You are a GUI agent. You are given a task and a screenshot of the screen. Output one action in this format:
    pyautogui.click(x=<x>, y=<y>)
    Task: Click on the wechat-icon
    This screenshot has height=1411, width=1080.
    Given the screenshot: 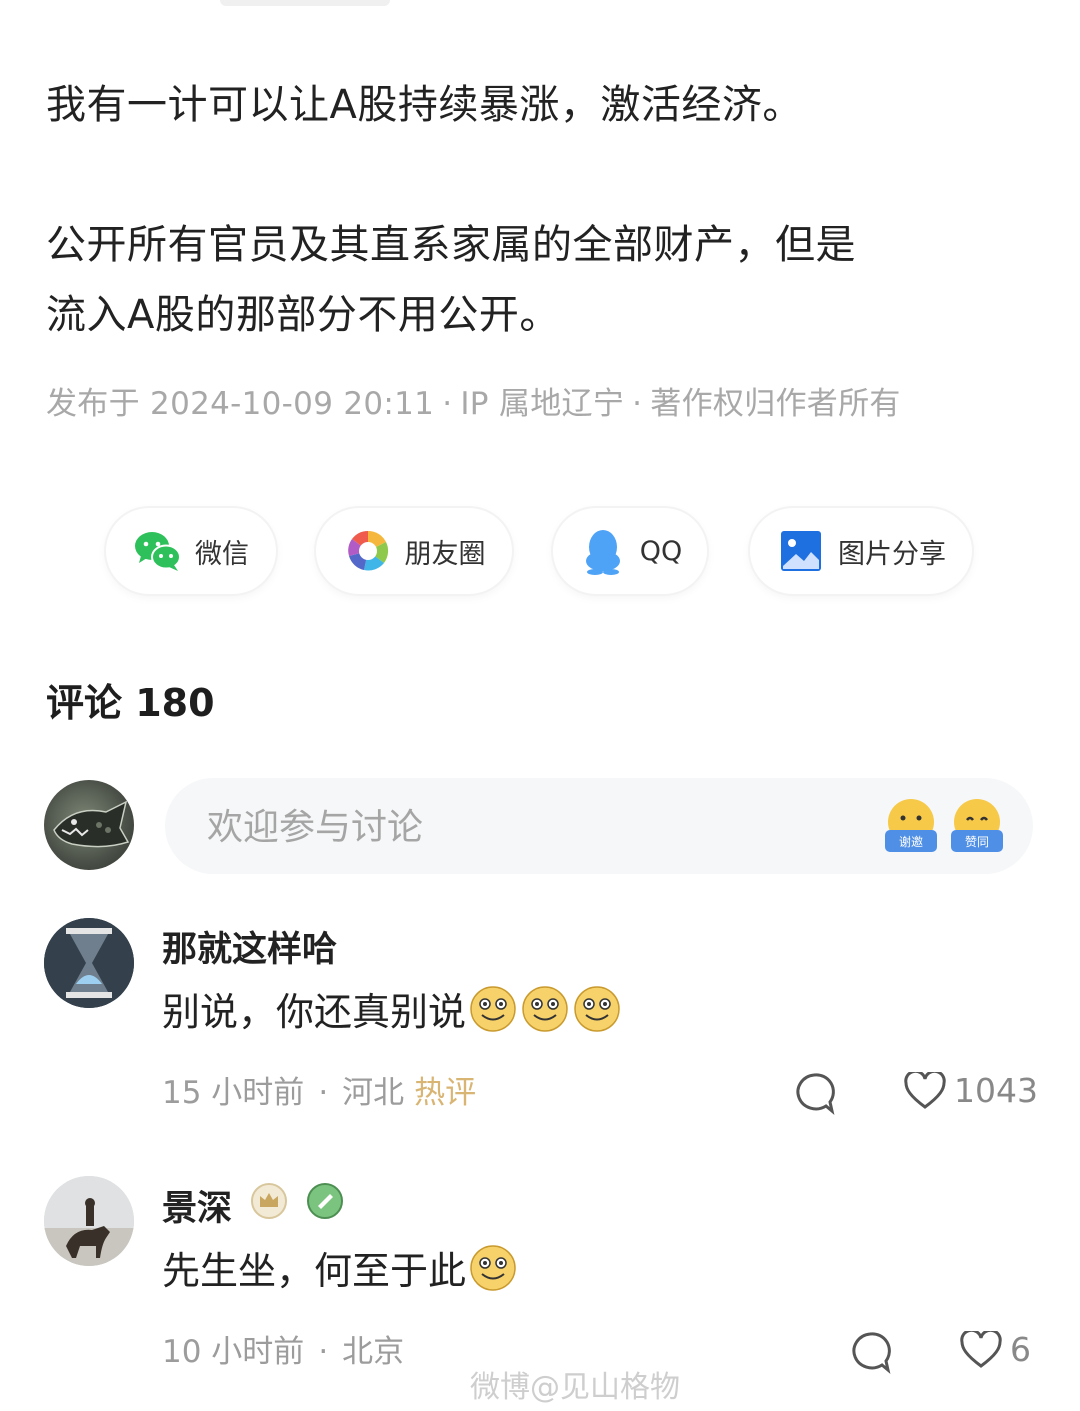 What is the action you would take?
    pyautogui.click(x=158, y=551)
    